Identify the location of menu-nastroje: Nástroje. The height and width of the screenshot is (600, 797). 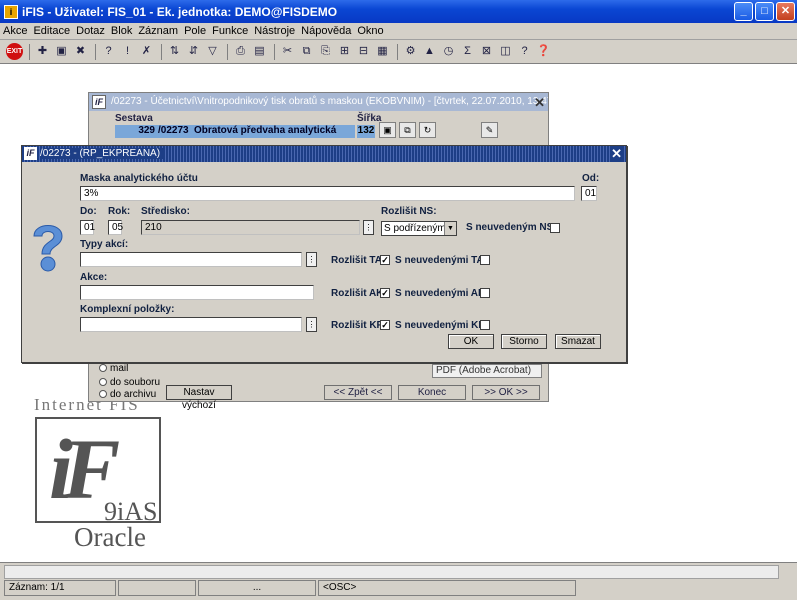
(274, 31).